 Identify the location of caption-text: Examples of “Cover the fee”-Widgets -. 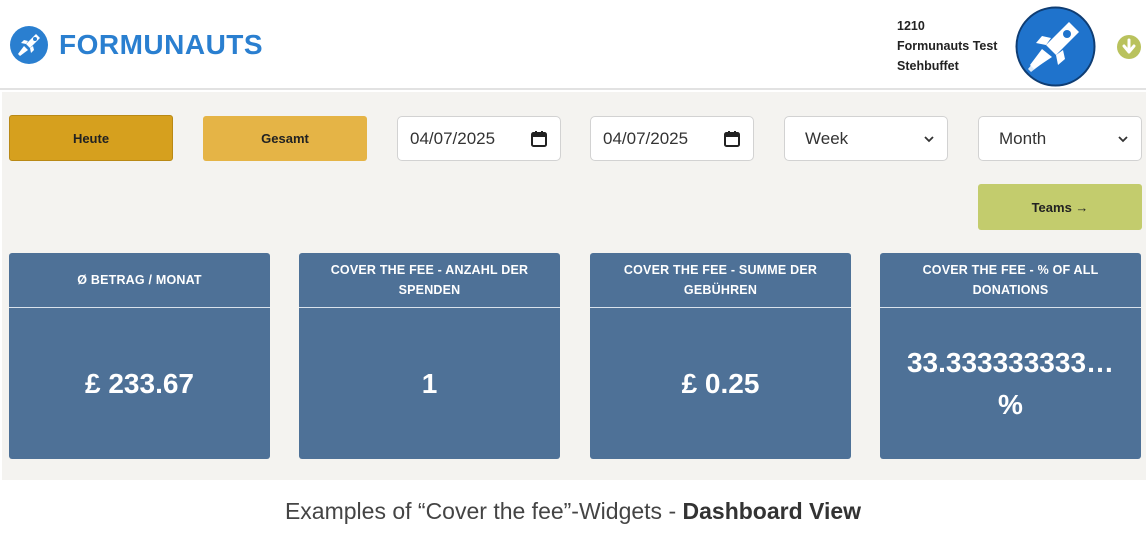
(483, 511).